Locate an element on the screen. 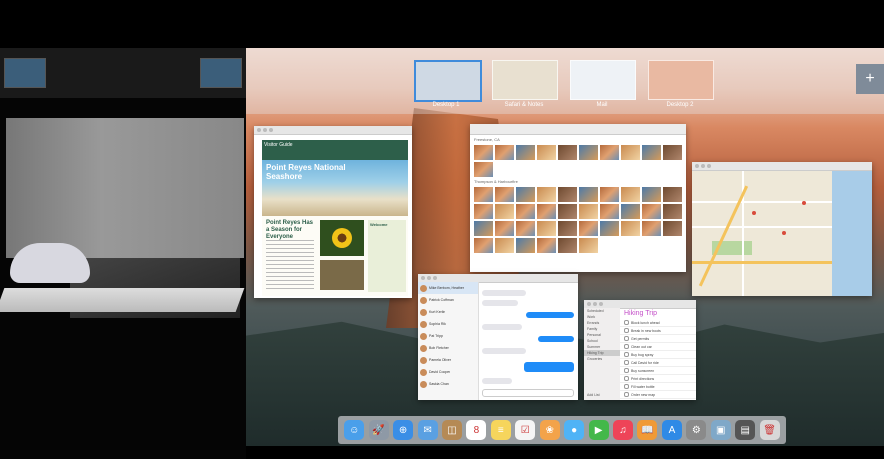 Image resolution: width=884 pixels, height=459 pixels. map-view is located at coordinates (782, 233).